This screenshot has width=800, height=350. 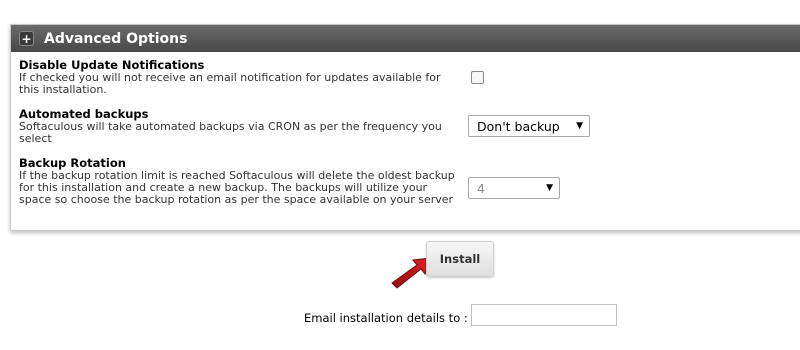 What do you see at coordinates (481, 188) in the screenshot?
I see `backup-rotation-selected-value: 4` at bounding box center [481, 188].